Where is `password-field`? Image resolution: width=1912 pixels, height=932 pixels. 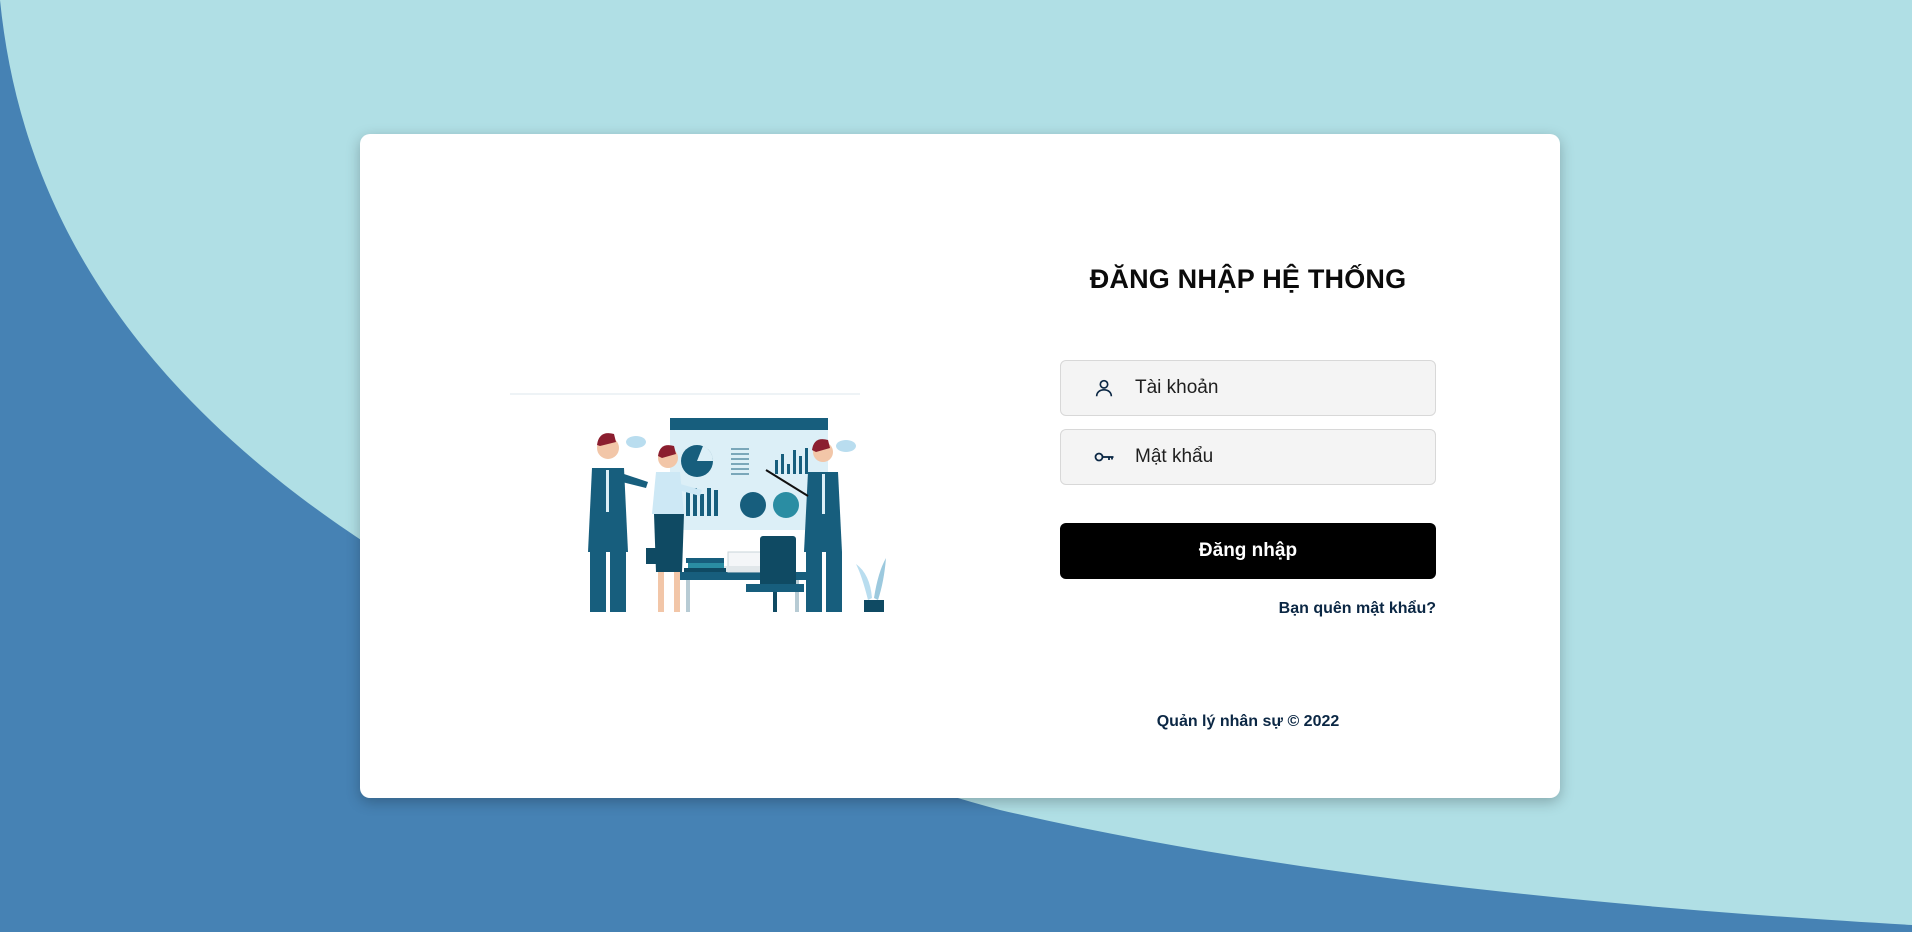 password-field is located at coordinates (1248, 457).